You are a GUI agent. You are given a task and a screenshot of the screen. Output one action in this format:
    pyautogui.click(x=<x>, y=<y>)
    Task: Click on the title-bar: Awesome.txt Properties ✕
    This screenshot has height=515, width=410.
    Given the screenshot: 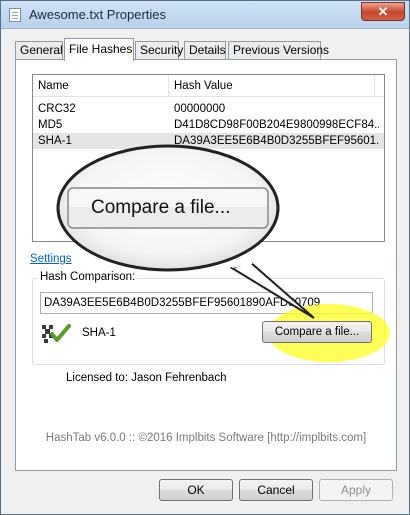 What is the action you would take?
    pyautogui.click(x=205, y=15)
    